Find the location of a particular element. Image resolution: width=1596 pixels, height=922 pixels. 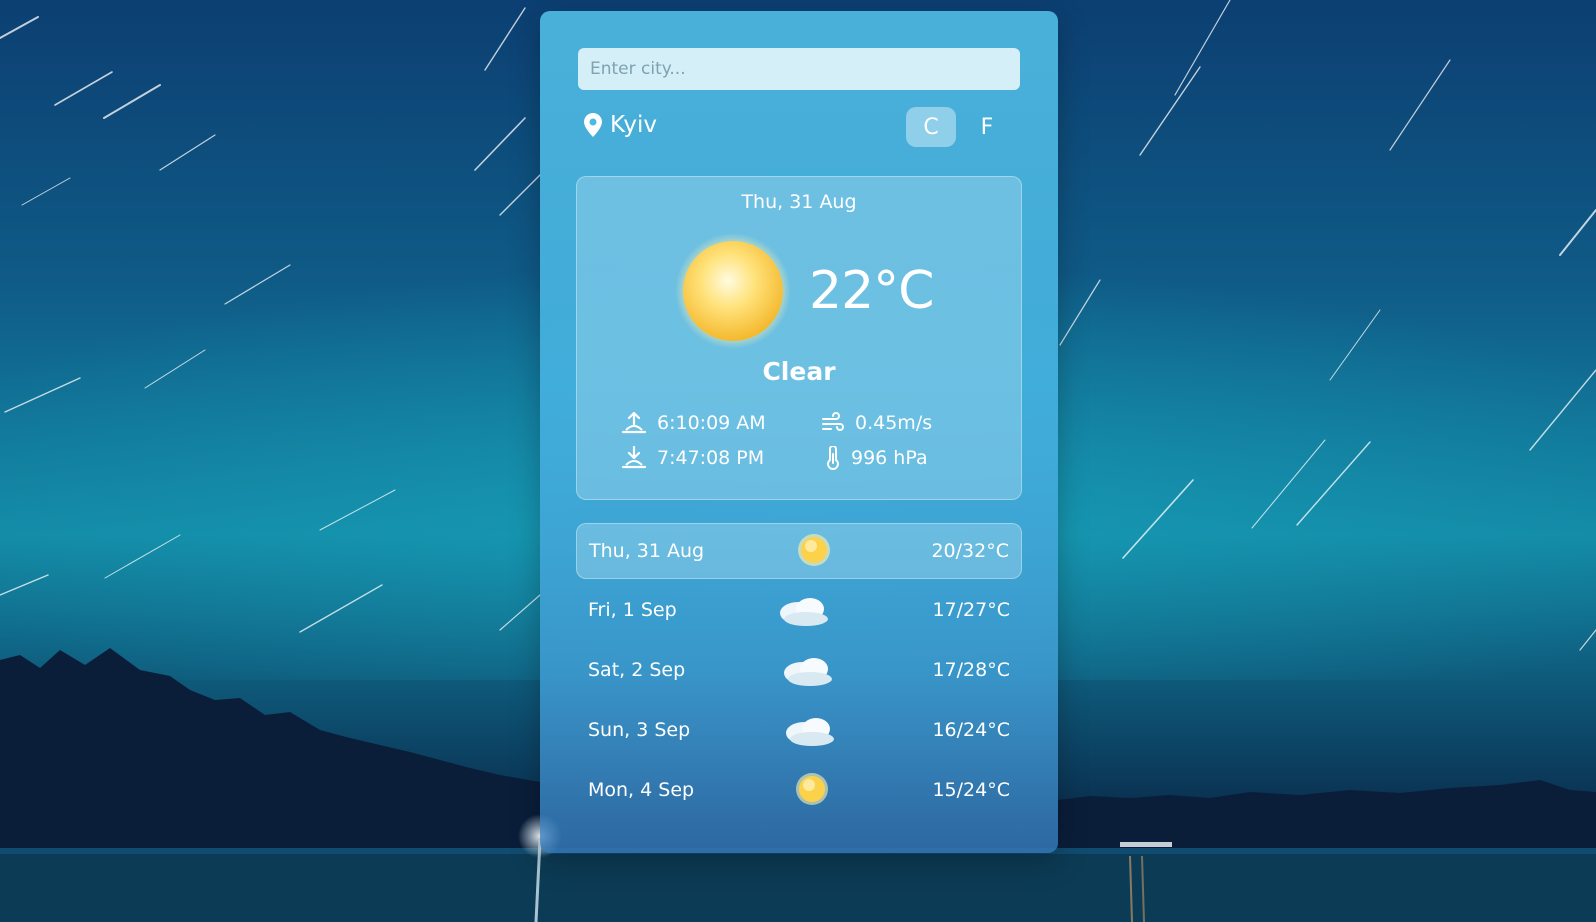

forecast-day: Fri, 1 Sep is located at coordinates (632, 610).